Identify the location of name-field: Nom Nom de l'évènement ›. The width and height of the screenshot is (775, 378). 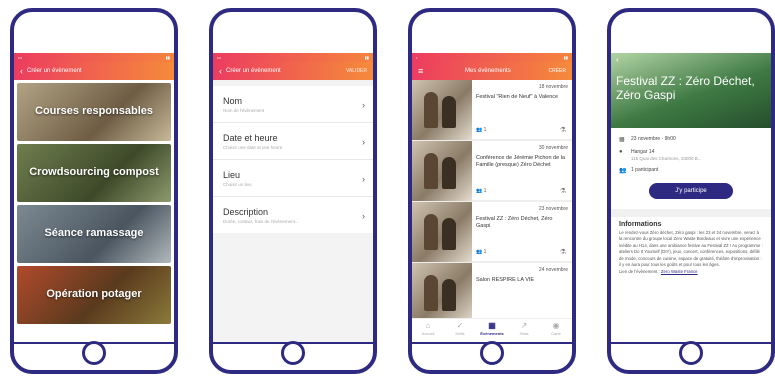
(293, 104).